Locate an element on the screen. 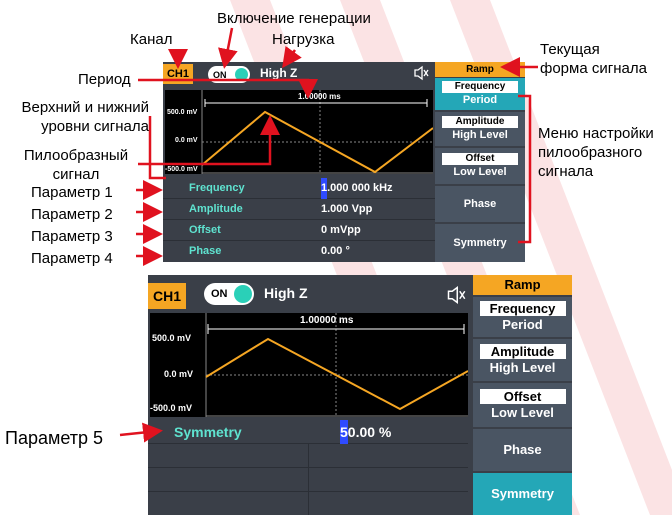 The height and width of the screenshot is (515, 672). arrow-output is located at coordinates (228, 48).